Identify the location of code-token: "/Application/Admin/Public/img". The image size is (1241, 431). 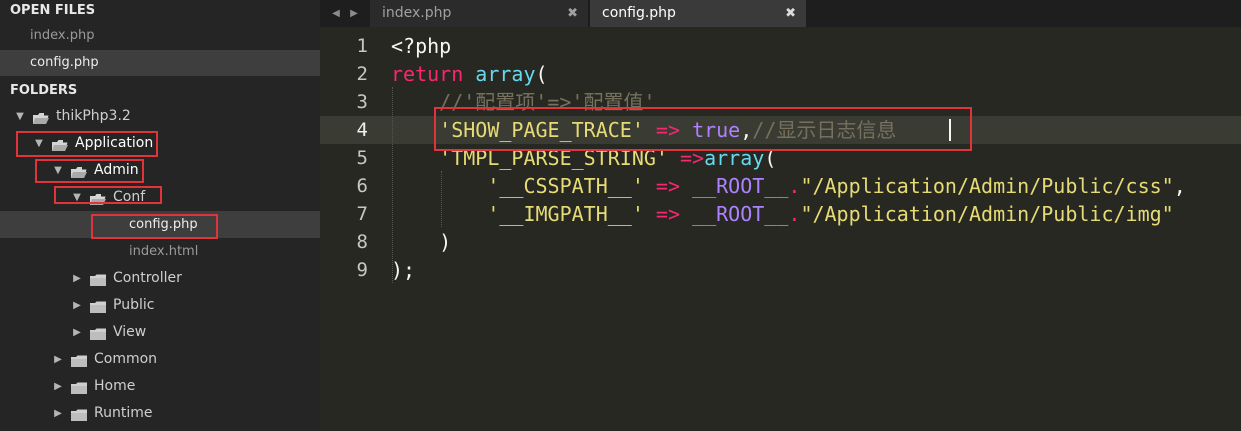
(987, 214).